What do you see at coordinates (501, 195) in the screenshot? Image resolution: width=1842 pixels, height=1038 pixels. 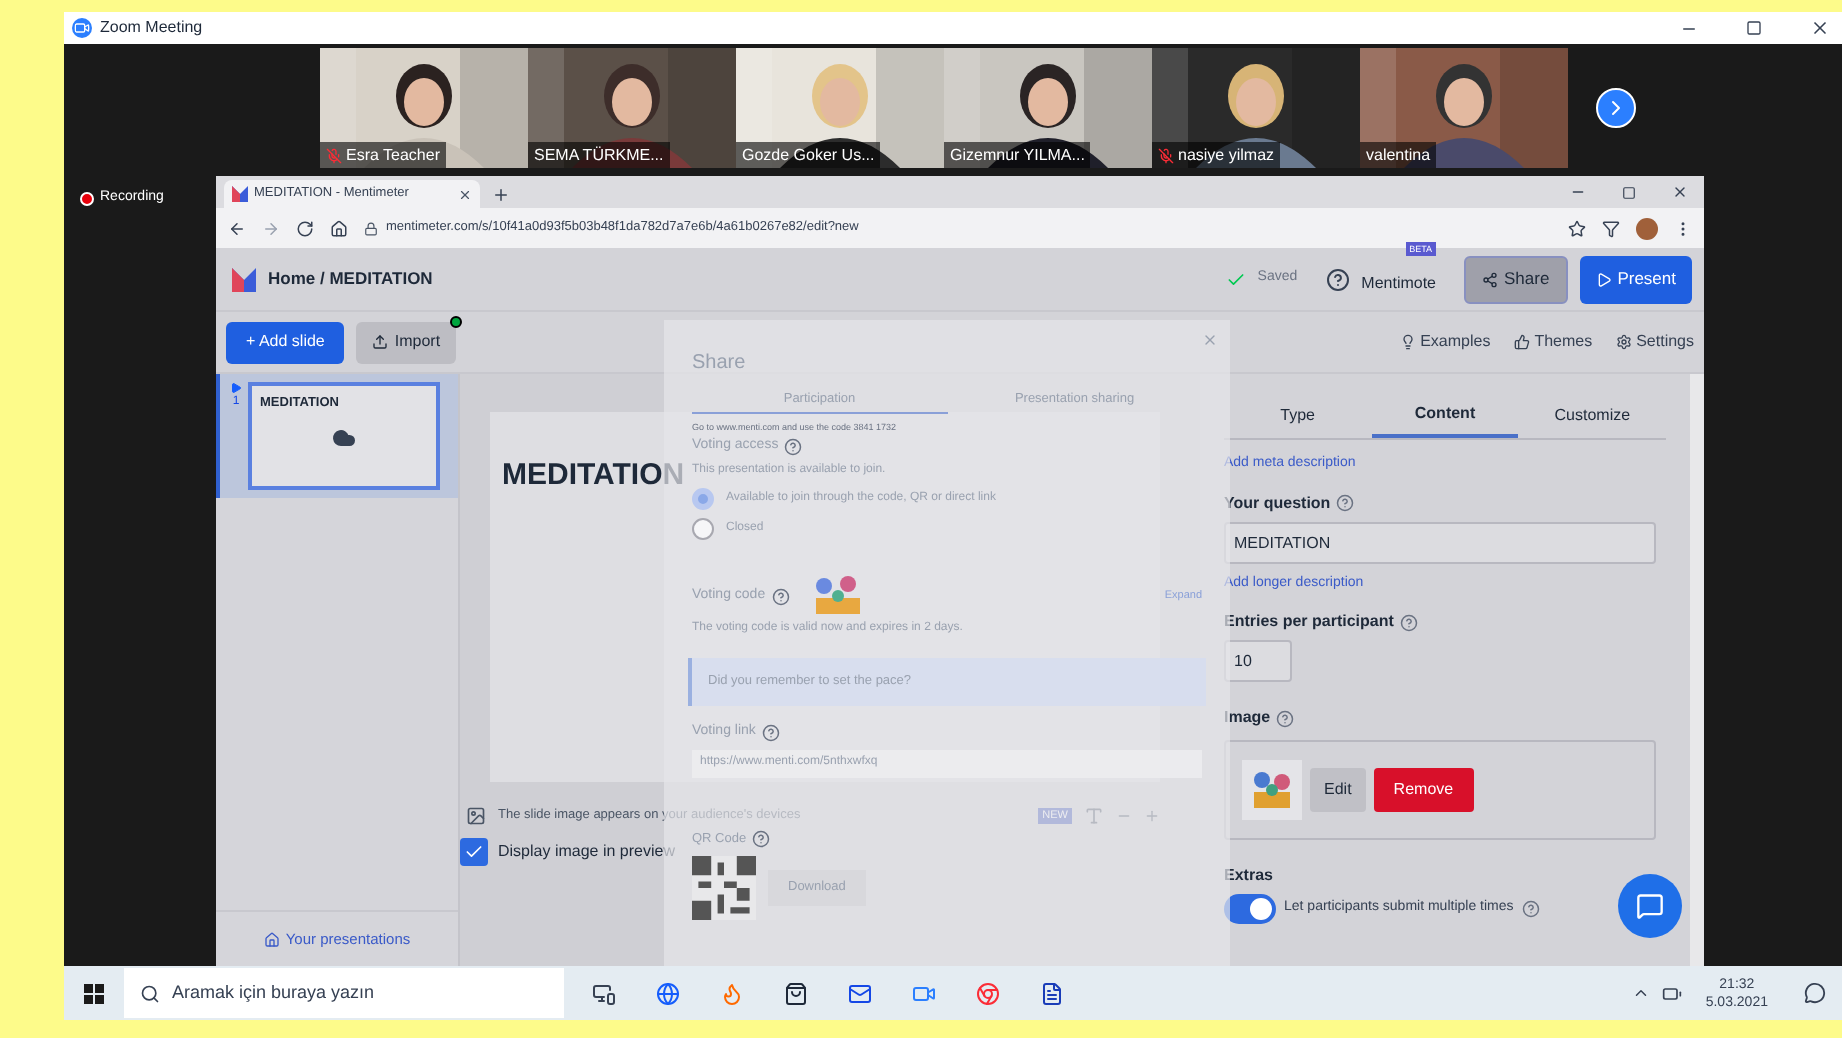 I see `new-tab-icon` at bounding box center [501, 195].